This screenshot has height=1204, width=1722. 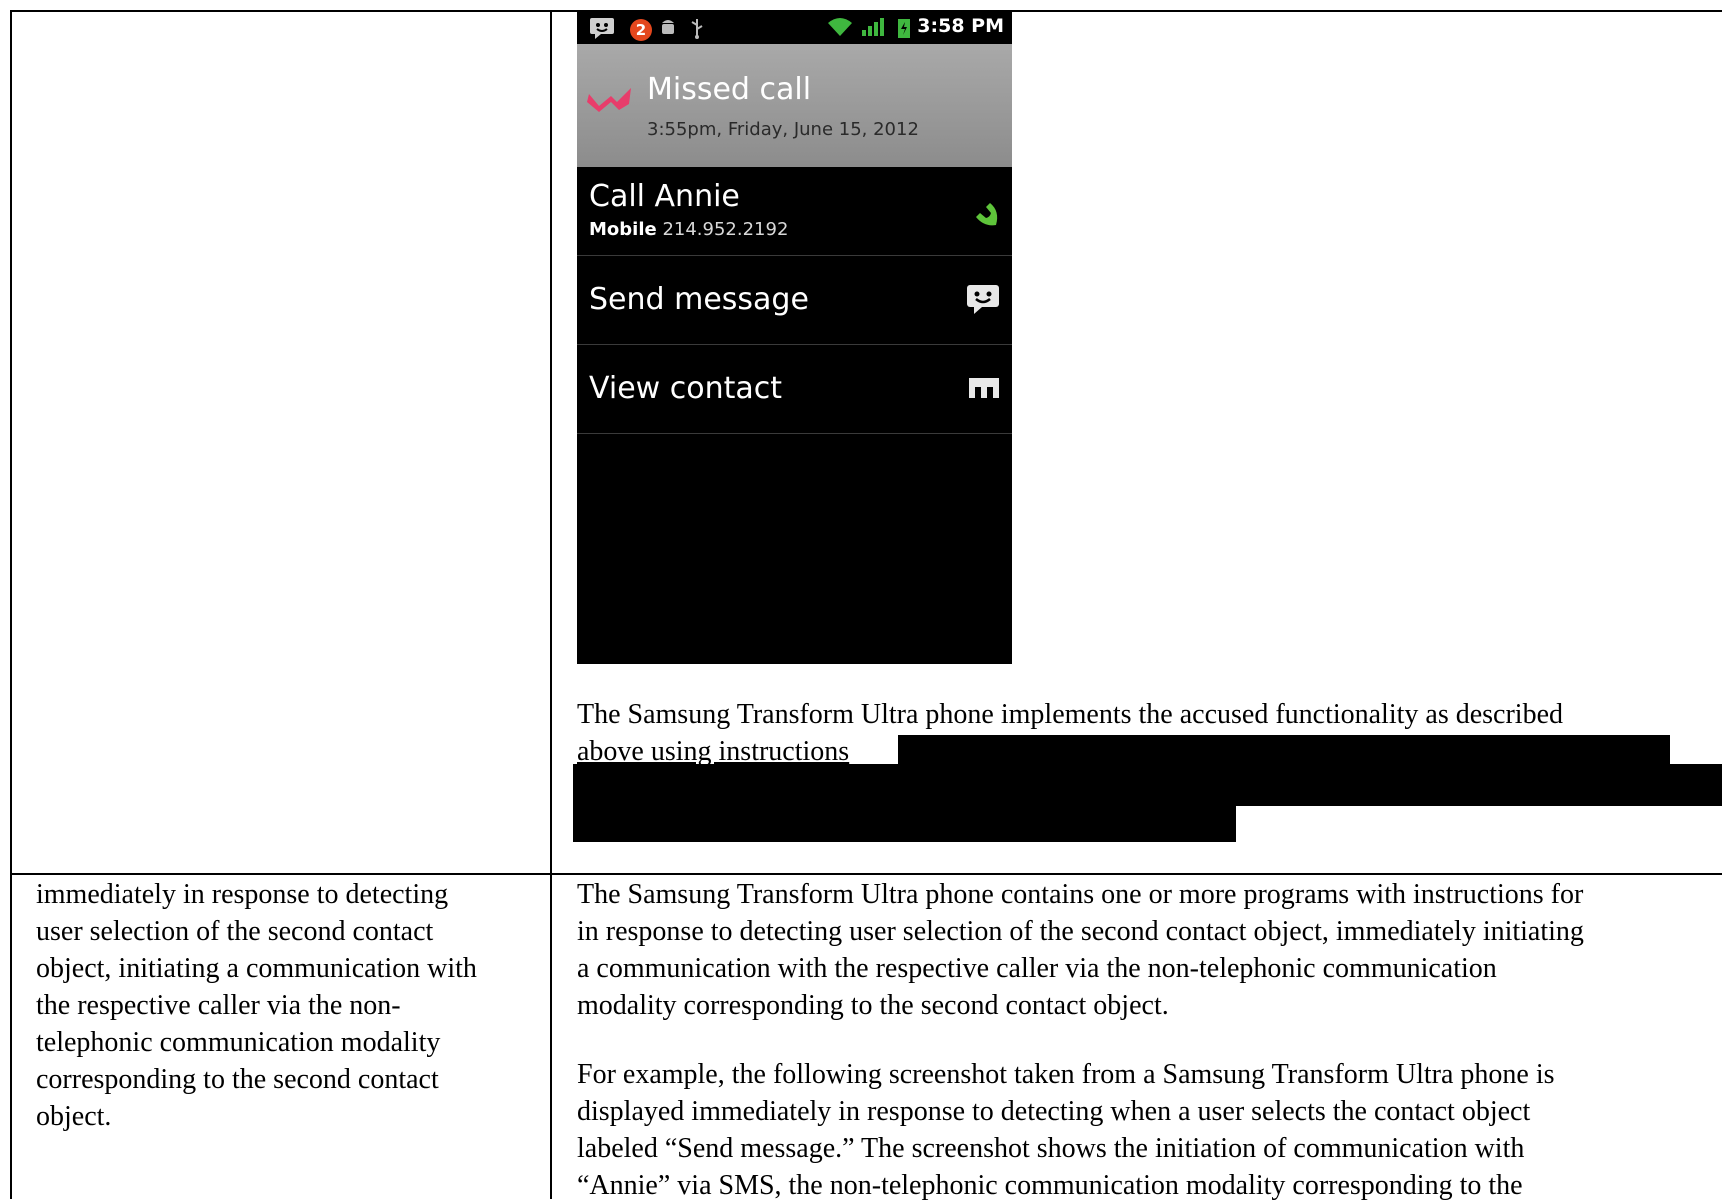 I want to click on claim-line: immediately in response to detecting, so click(x=242, y=894).